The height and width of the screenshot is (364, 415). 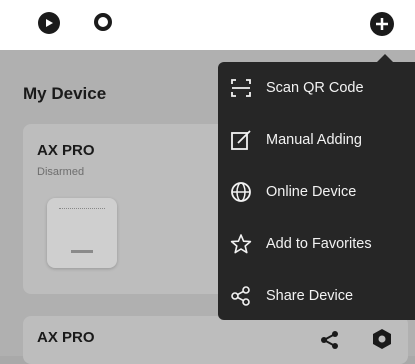 What do you see at coordinates (382, 339) in the screenshot?
I see `settings-hex-icon` at bounding box center [382, 339].